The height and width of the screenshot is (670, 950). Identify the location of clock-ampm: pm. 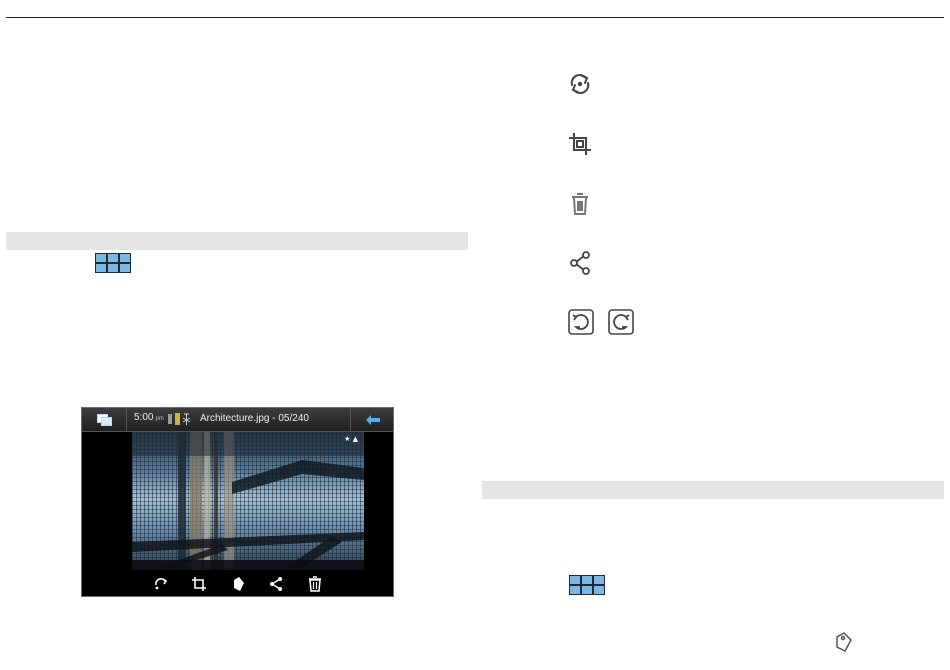
(159, 419).